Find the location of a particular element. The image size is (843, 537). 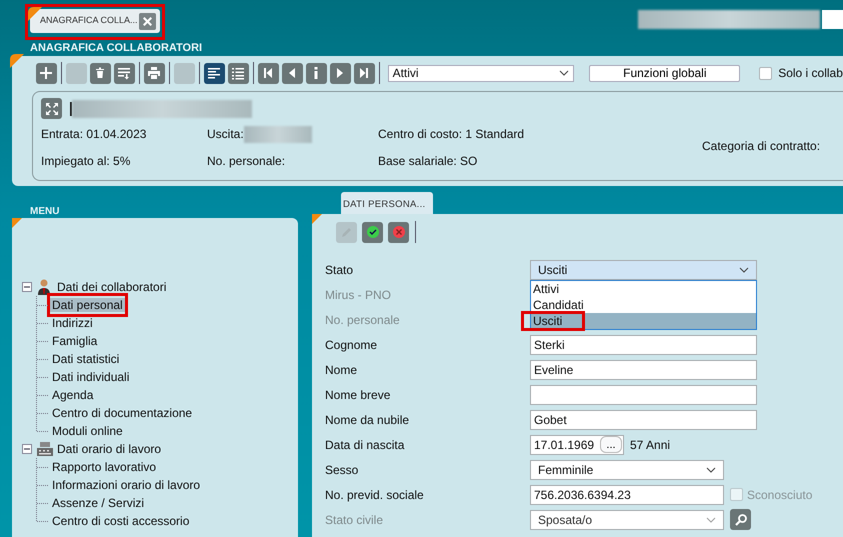

summary-text: Entrata: 01.04.2023 is located at coordinates (93, 134).